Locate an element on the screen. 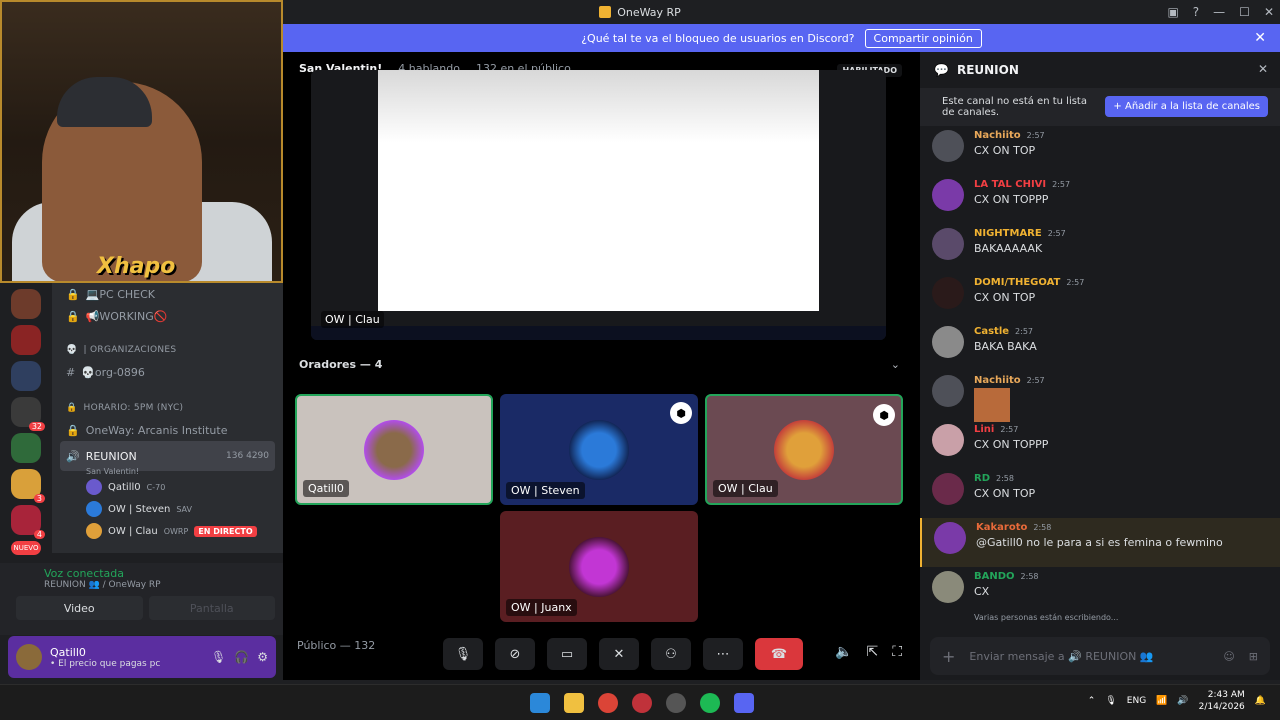  discord-icon is located at coordinates (744, 703).